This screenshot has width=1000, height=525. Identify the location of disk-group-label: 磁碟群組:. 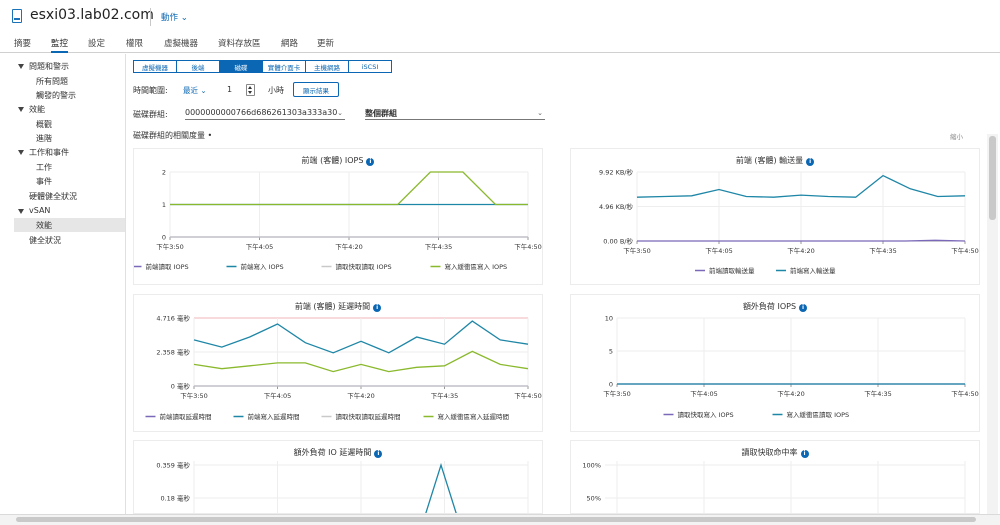
(150, 114).